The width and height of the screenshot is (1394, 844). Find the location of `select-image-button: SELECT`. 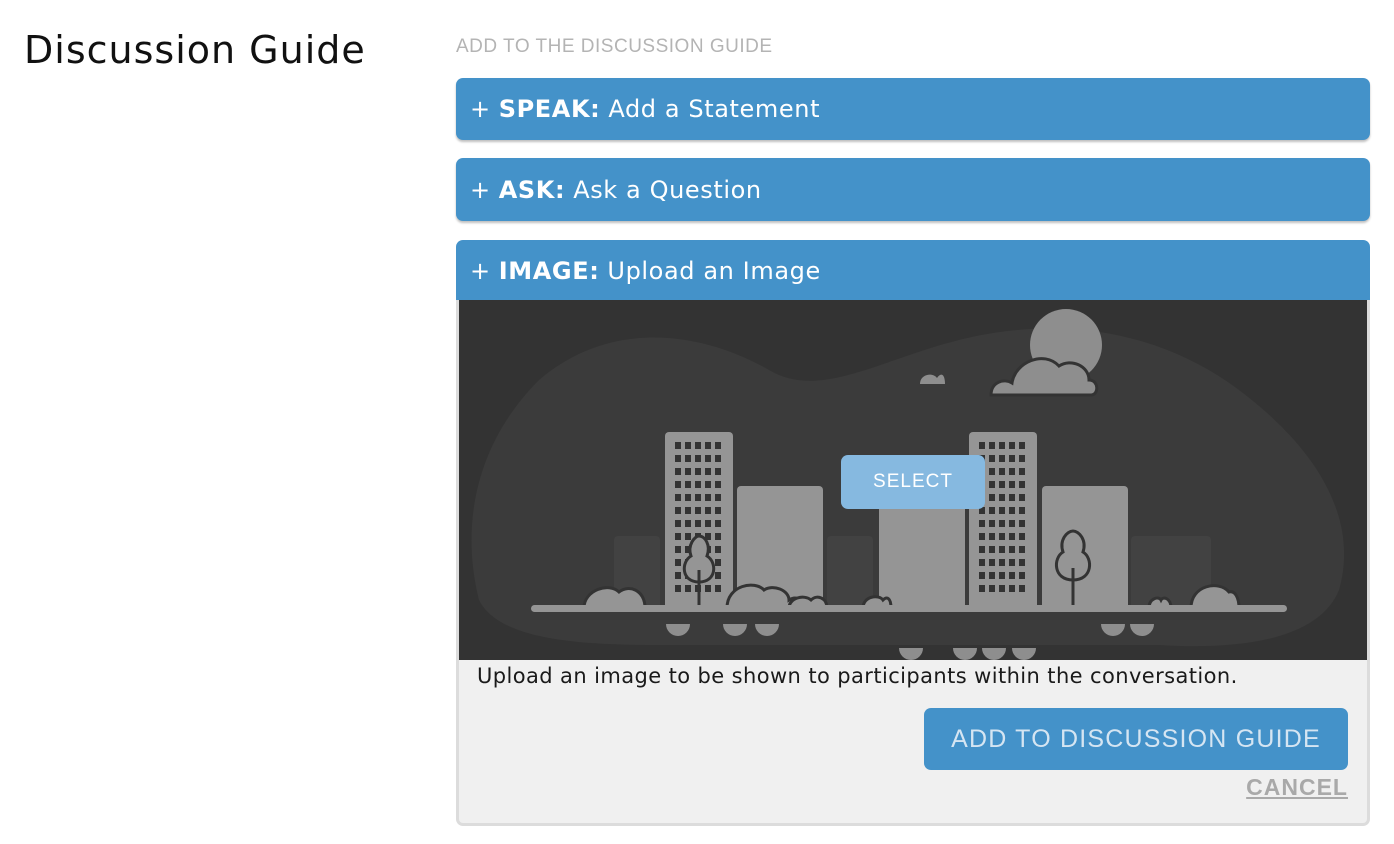

select-image-button: SELECT is located at coordinates (913, 482).